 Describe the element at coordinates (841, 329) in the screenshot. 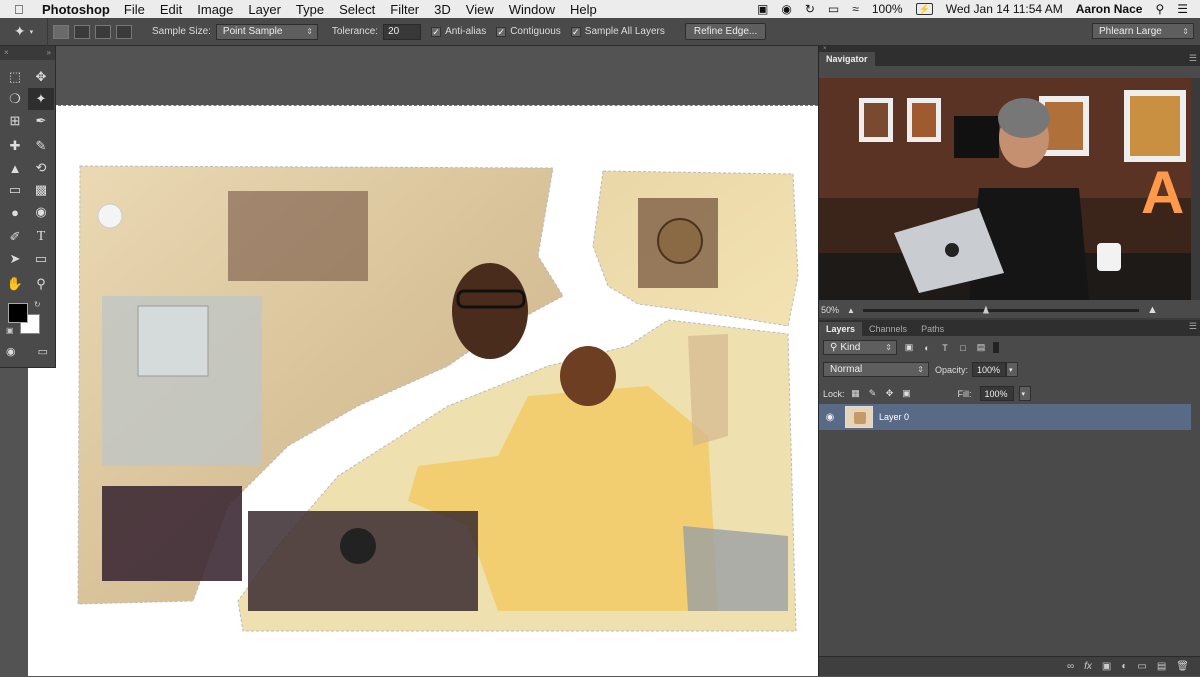

I see `tab-layers: Layers` at that location.